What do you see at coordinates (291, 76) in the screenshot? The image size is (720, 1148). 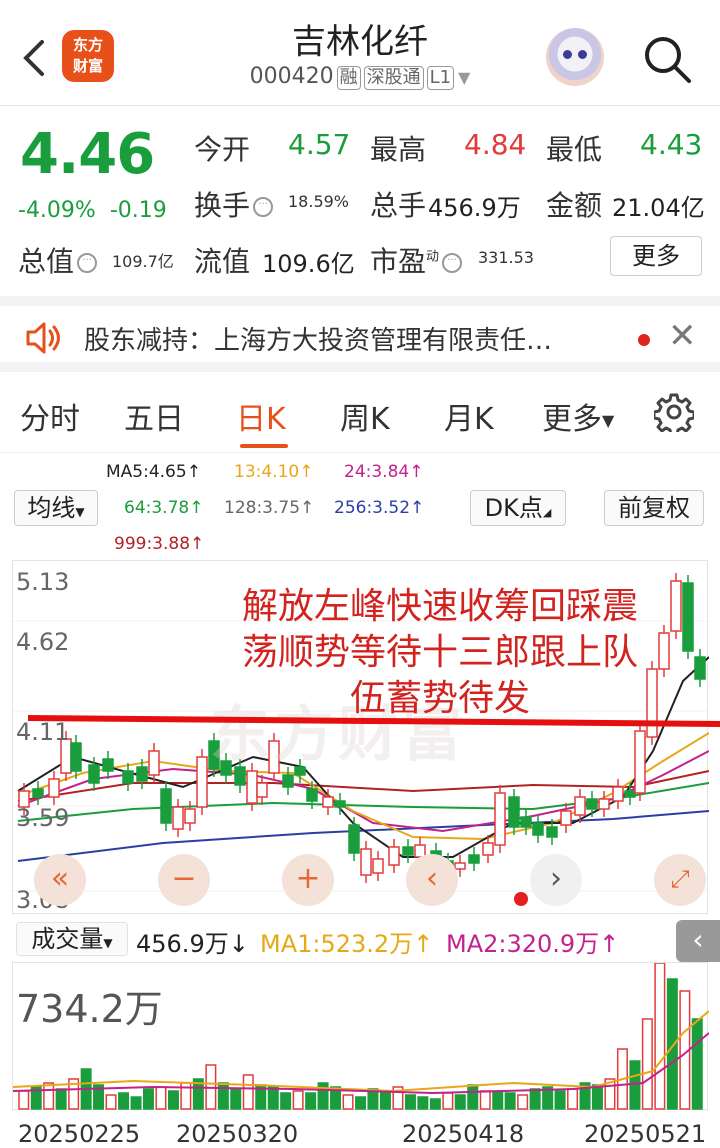 I see `stock-code: 000420` at bounding box center [291, 76].